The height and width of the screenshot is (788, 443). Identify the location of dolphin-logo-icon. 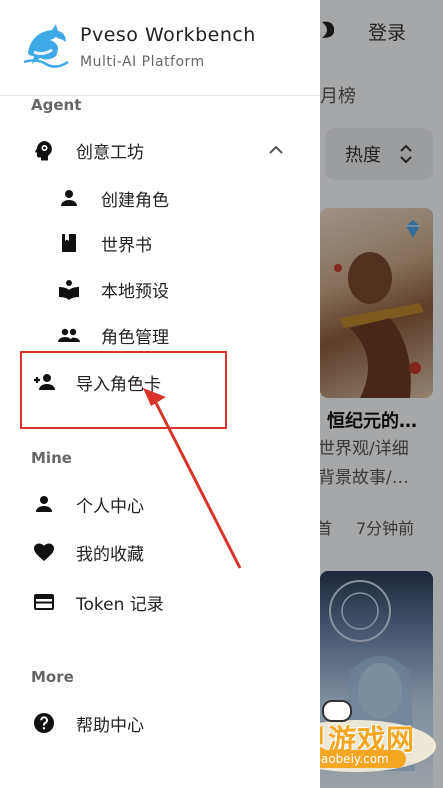
(46, 46).